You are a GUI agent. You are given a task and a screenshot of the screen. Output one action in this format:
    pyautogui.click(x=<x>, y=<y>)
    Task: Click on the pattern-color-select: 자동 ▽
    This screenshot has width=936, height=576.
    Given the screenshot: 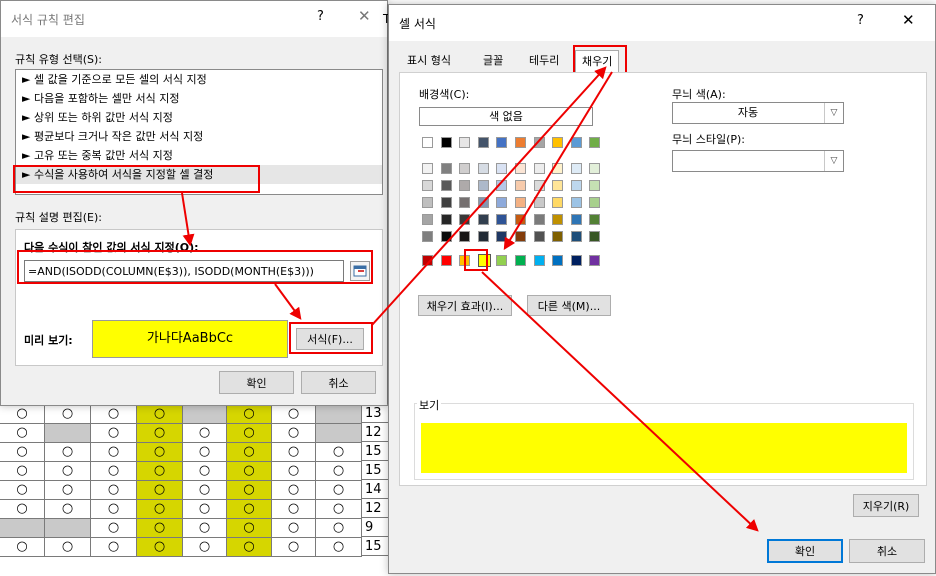 What is the action you would take?
    pyautogui.click(x=758, y=113)
    